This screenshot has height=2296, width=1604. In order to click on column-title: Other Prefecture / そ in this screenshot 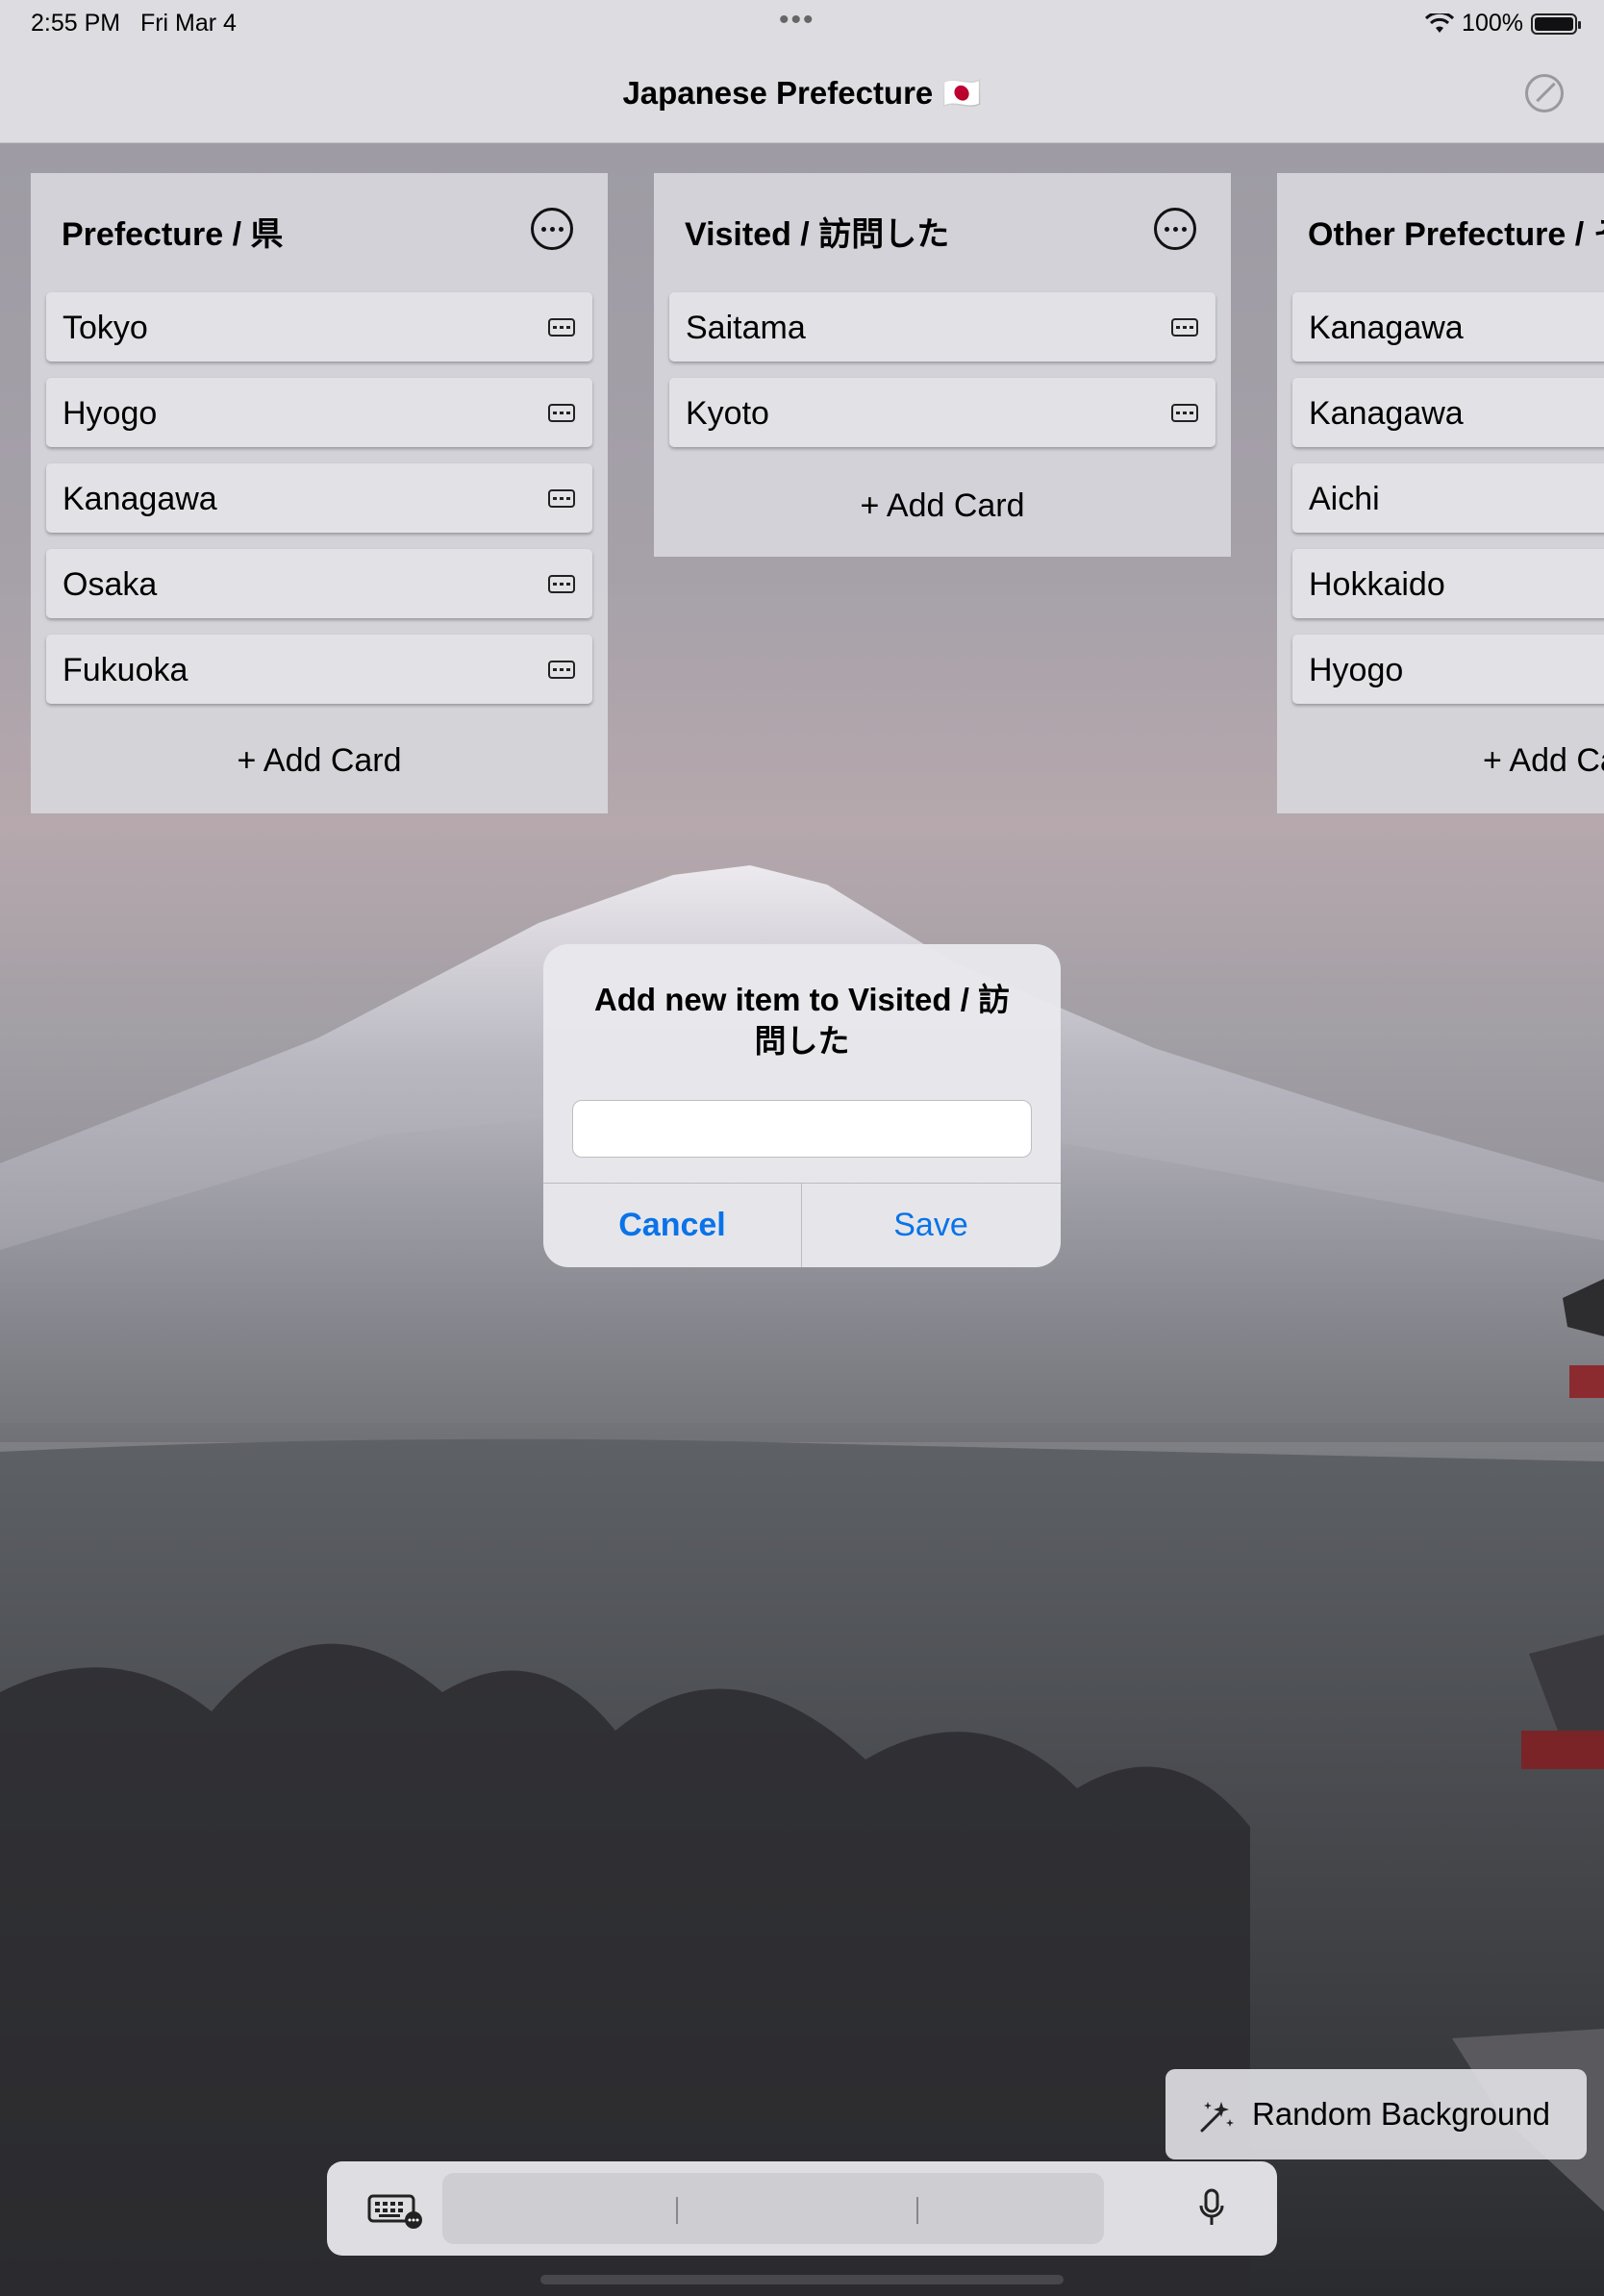, I will do `click(1456, 234)`.